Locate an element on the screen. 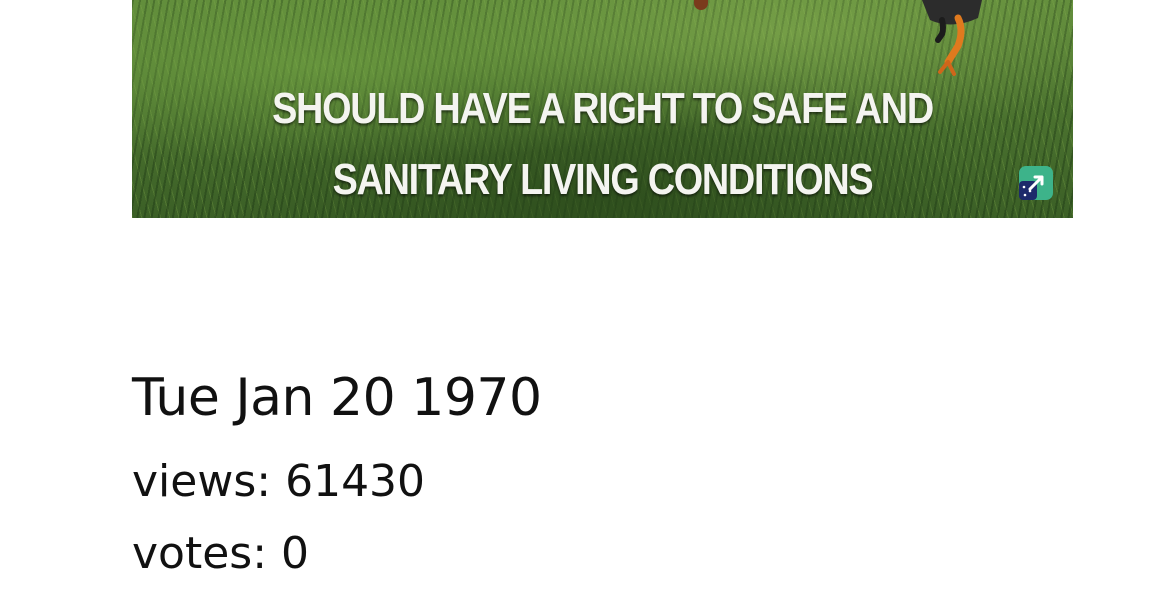 Image resolution: width=1154 pixels, height=590 pixels. post-date: Tue Jan 20 1970 is located at coordinates (337, 398).